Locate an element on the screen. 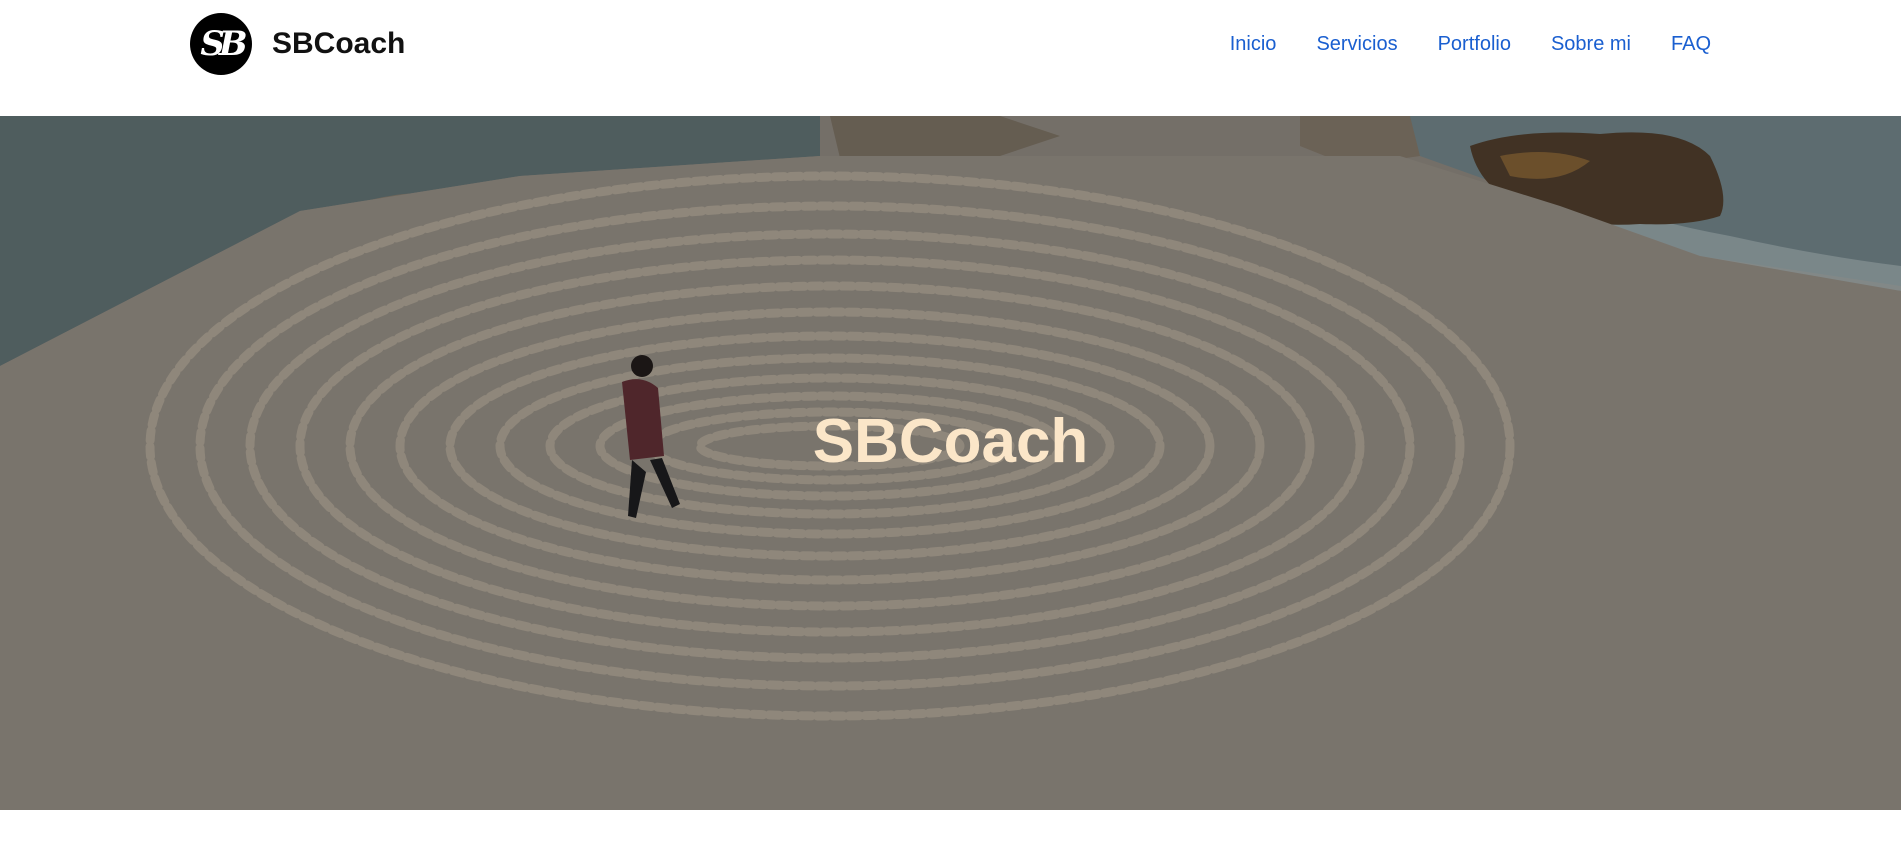  nav-link-inicio: Inicio is located at coordinates (1253, 44).